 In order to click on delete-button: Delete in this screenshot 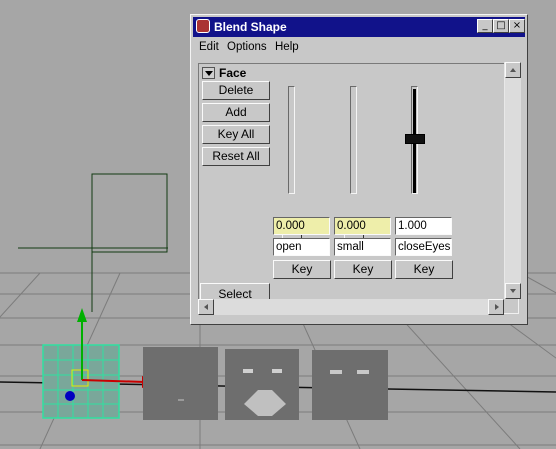, I will do `click(236, 90)`.